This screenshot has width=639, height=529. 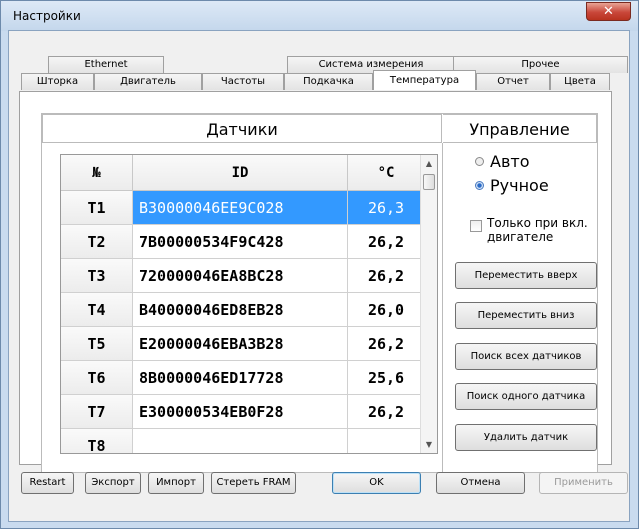 I want to click on tab-temperature: Температура, so click(x=424, y=80).